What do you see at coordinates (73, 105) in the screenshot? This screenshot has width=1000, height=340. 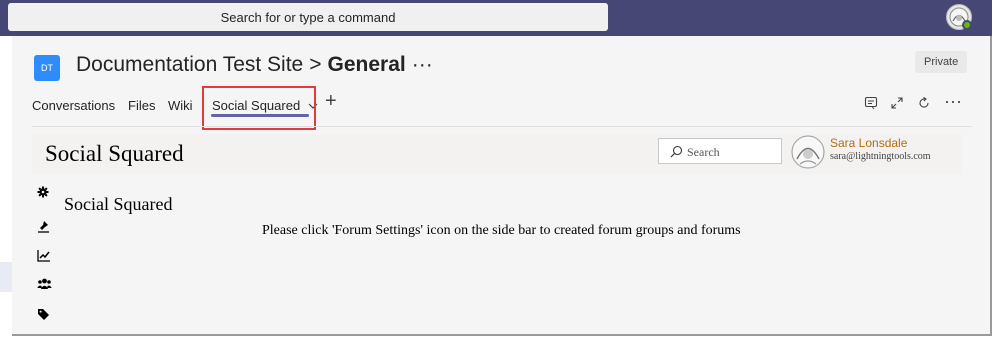 I see `tab-conversations: Conversations` at bounding box center [73, 105].